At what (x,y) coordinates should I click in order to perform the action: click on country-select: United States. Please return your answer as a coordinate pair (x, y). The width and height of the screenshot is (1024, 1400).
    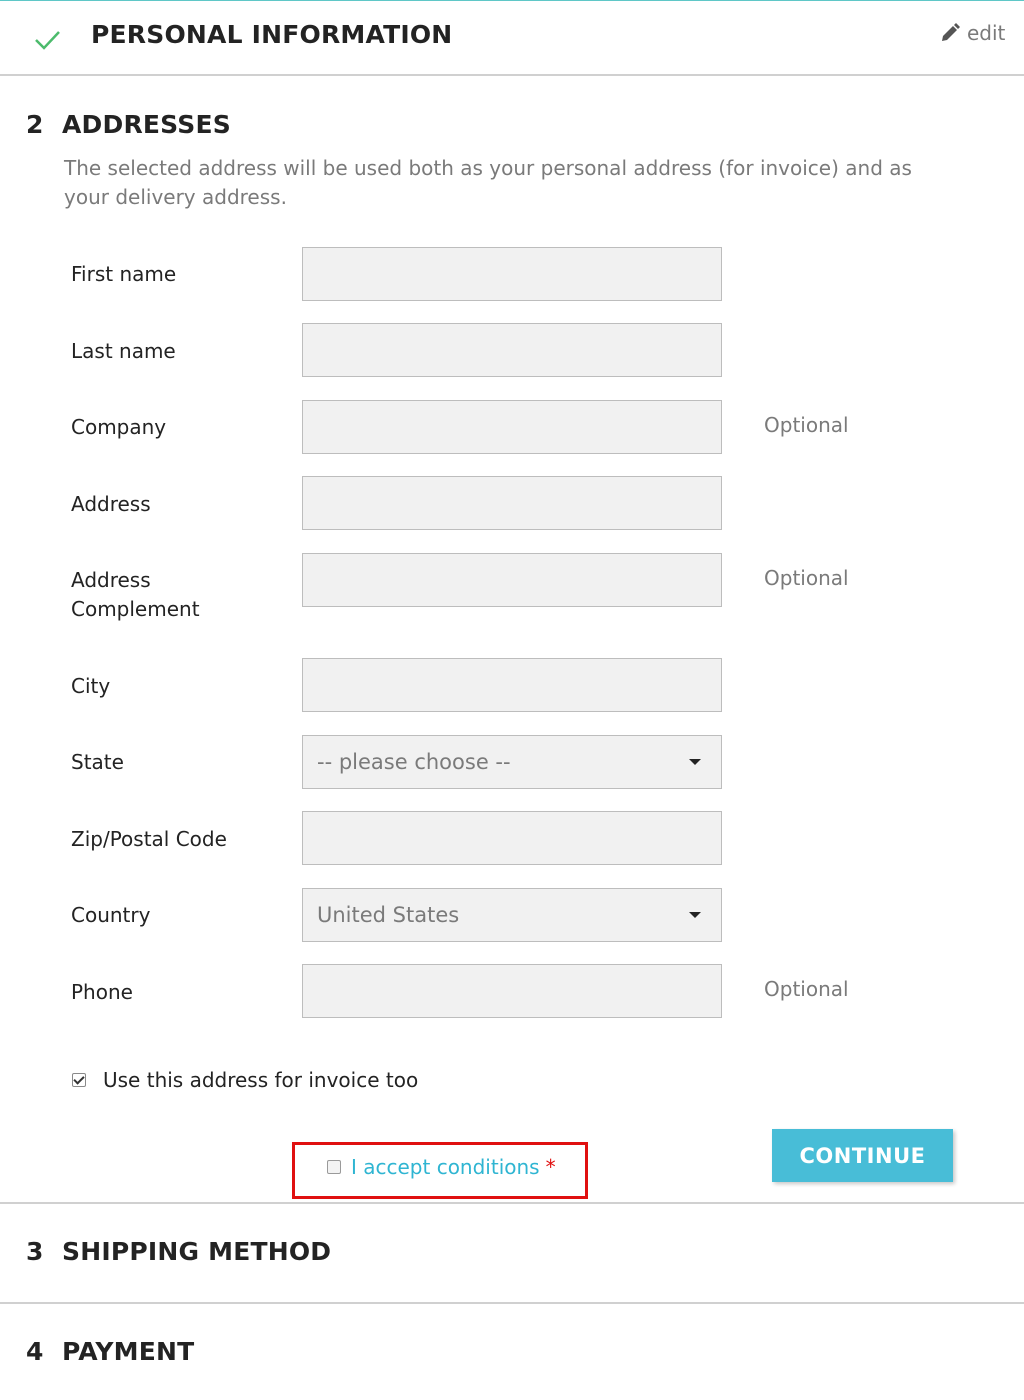
    Looking at the image, I should click on (512, 915).